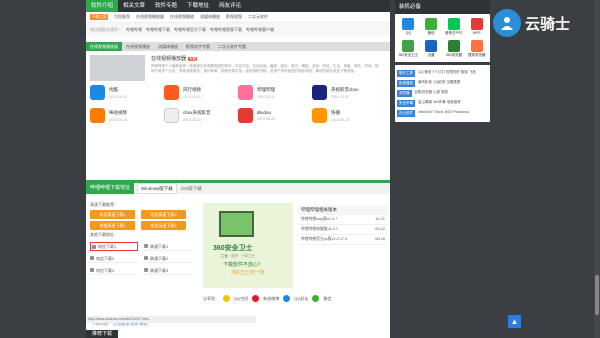 The image size is (600, 338). What do you see at coordinates (99, 17) in the screenshot?
I see `sub-badge: 下载之家` at bounding box center [99, 17].